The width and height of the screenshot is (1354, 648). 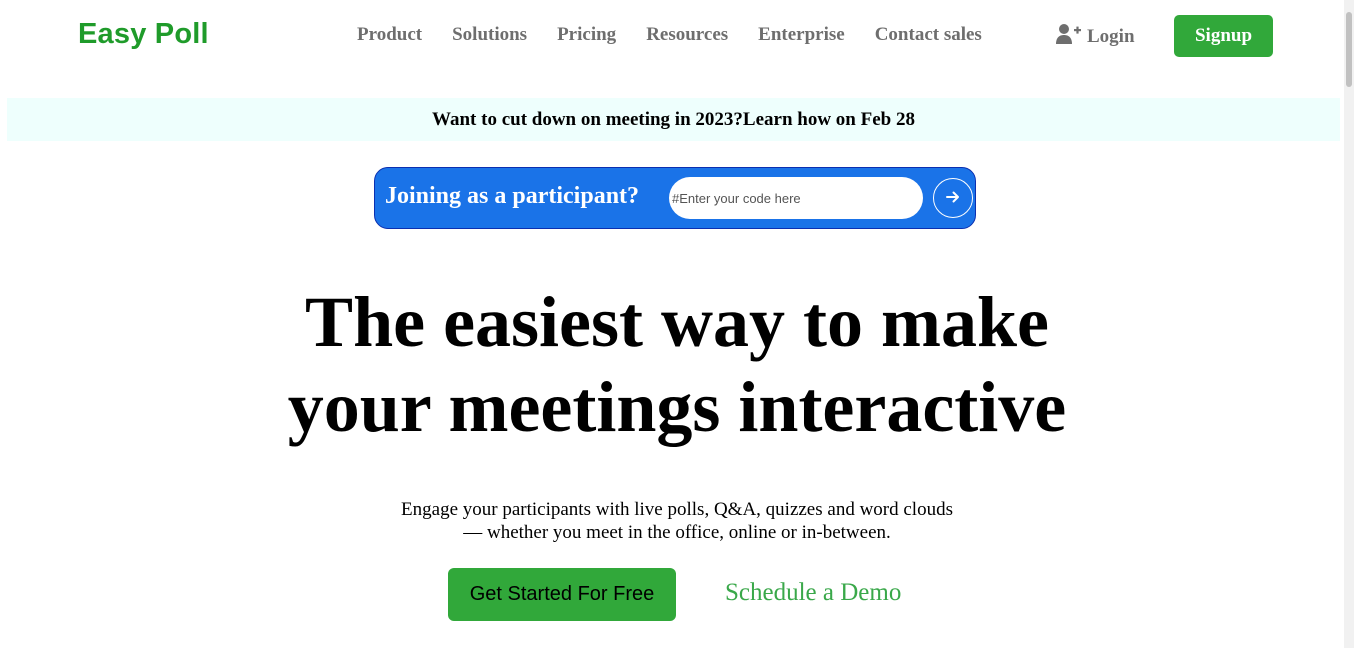 I want to click on user-plus-icon, so click(x=1071, y=37).